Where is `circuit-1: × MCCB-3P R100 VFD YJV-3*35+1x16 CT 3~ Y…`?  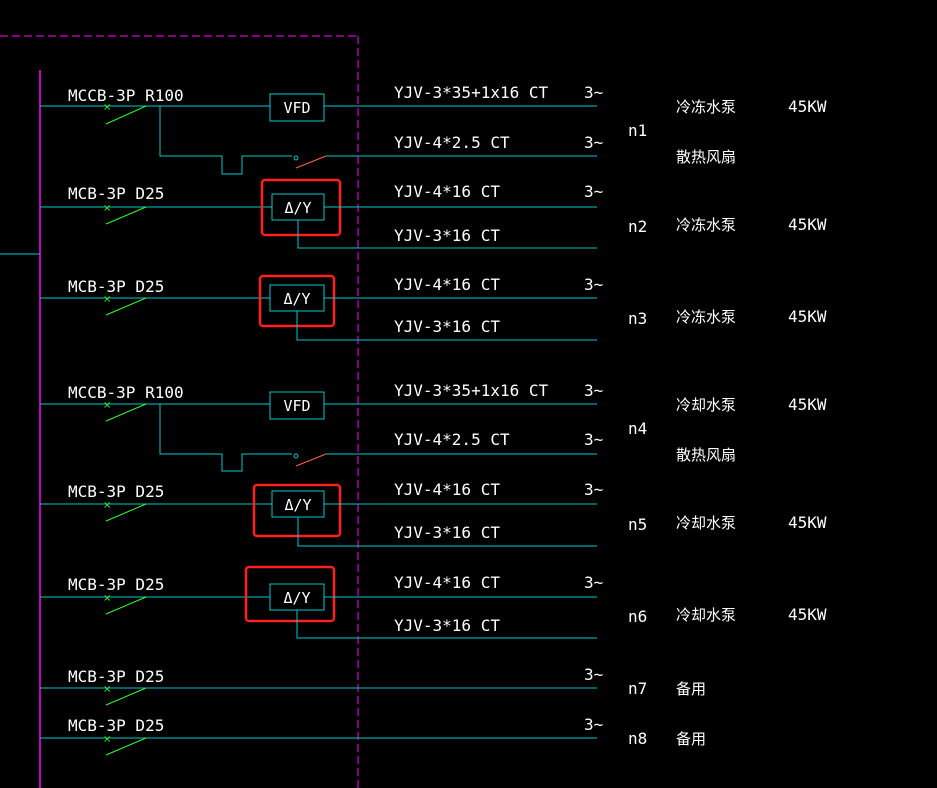
circuit-1: × MCCB-3P R100 VFD YJV-3*35+1x16 CT 3~ Y… is located at coordinates (433, 129).